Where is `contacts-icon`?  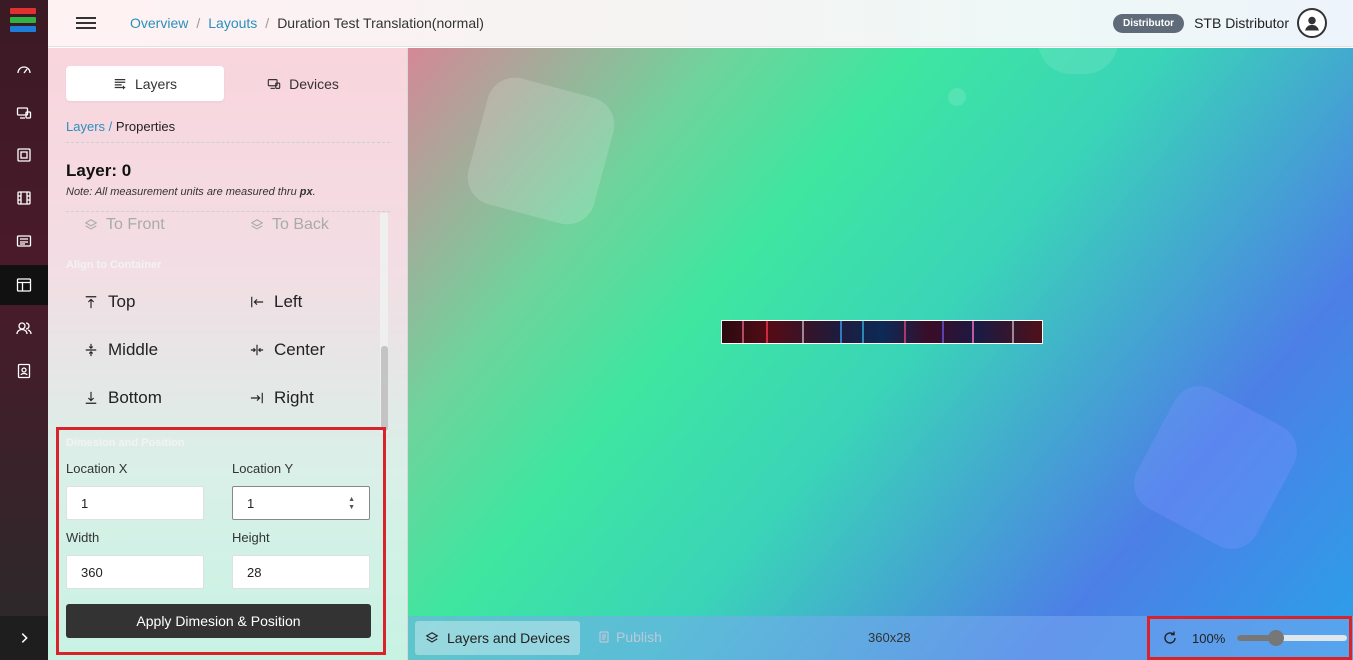
contacts-icon is located at coordinates (24, 371).